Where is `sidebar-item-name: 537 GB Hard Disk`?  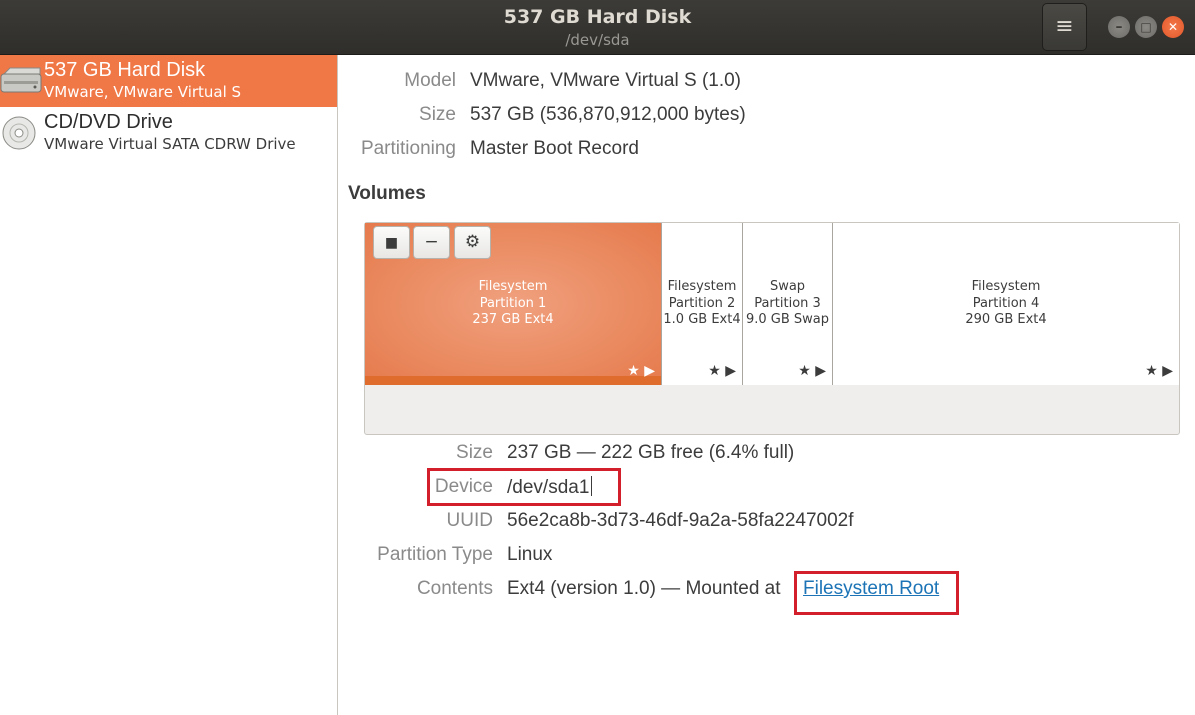
sidebar-item-name: 537 GB Hard Disk is located at coordinates (125, 70).